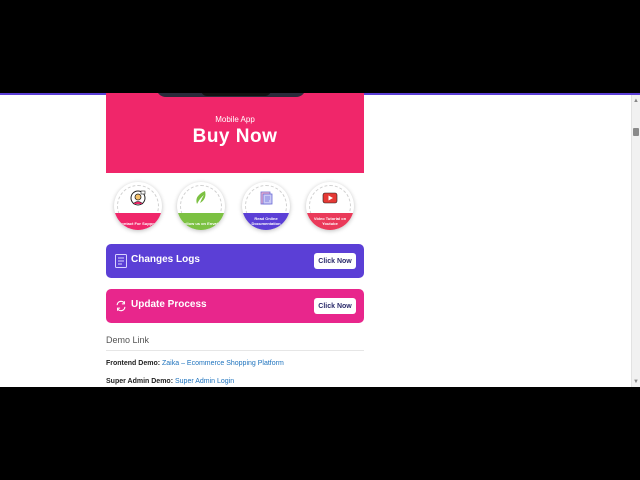  Describe the element at coordinates (223, 363) in the screenshot. I see `frontend-demo-link: Zaika – Ecommerce Shopping Platform` at that location.